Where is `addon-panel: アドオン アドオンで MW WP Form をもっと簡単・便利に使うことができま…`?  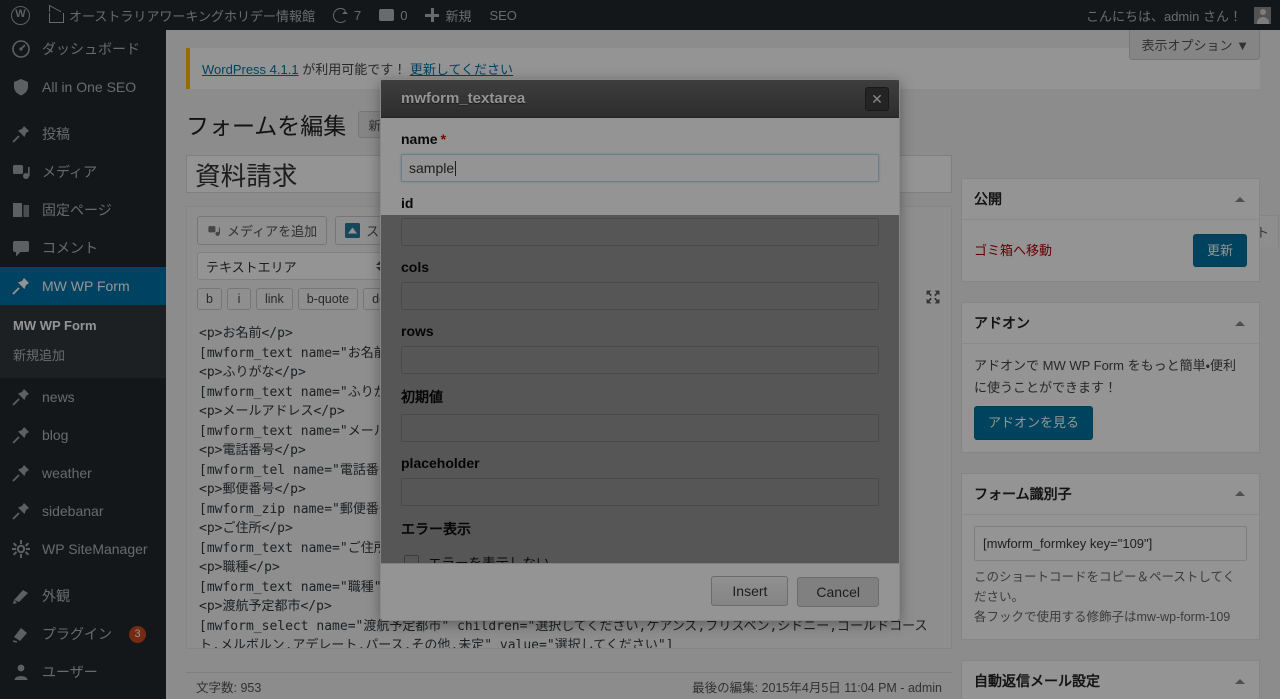 addon-panel: アドオン アドオンで MW WP Form をもっと簡単・便利に使うことができま… is located at coordinates (1110, 377).